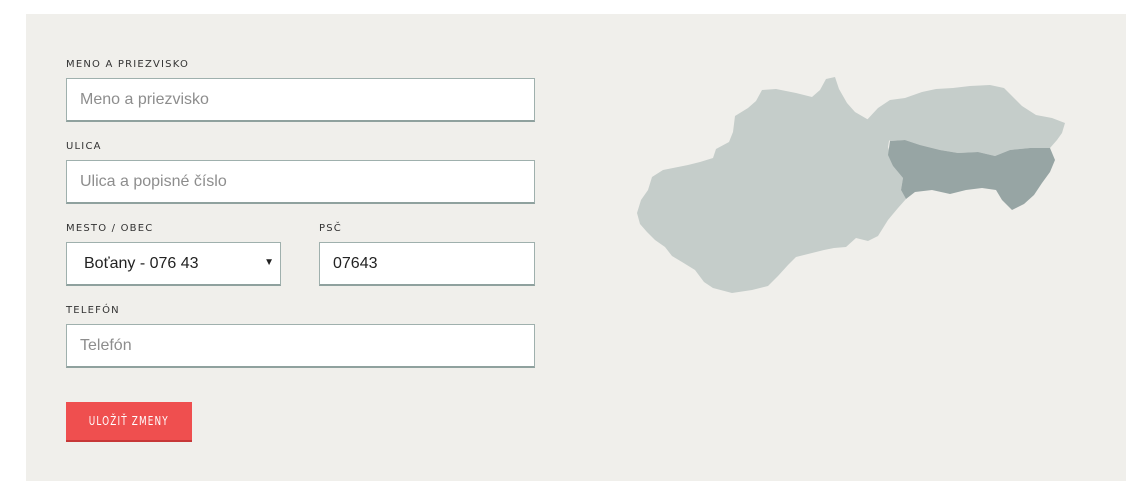  Describe the element at coordinates (300, 346) in the screenshot. I see `phone-input` at that location.